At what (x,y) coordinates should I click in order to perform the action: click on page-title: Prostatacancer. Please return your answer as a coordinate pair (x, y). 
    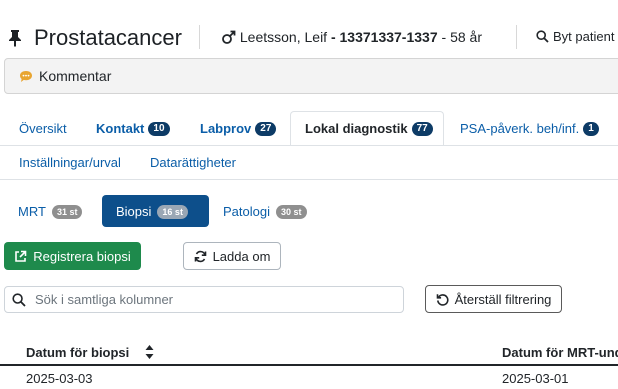
    Looking at the image, I should click on (108, 37).